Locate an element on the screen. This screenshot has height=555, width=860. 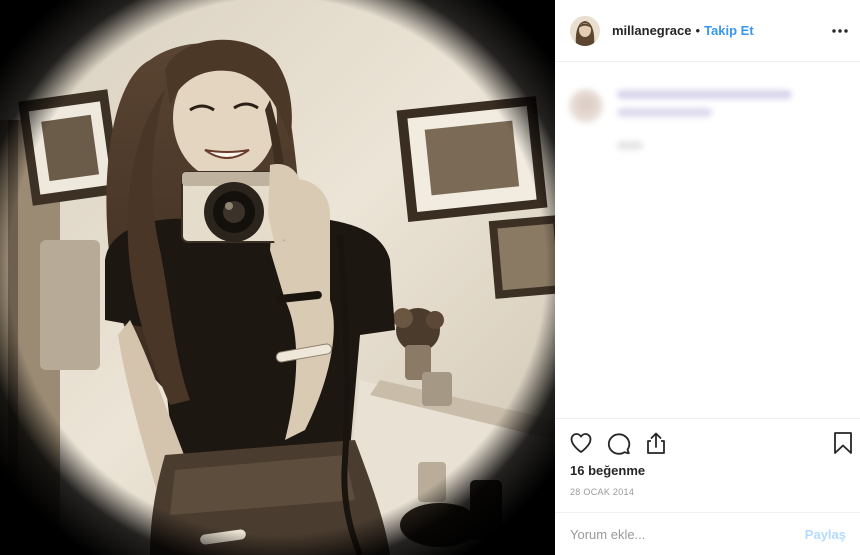
share-icon is located at coordinates (656, 443).